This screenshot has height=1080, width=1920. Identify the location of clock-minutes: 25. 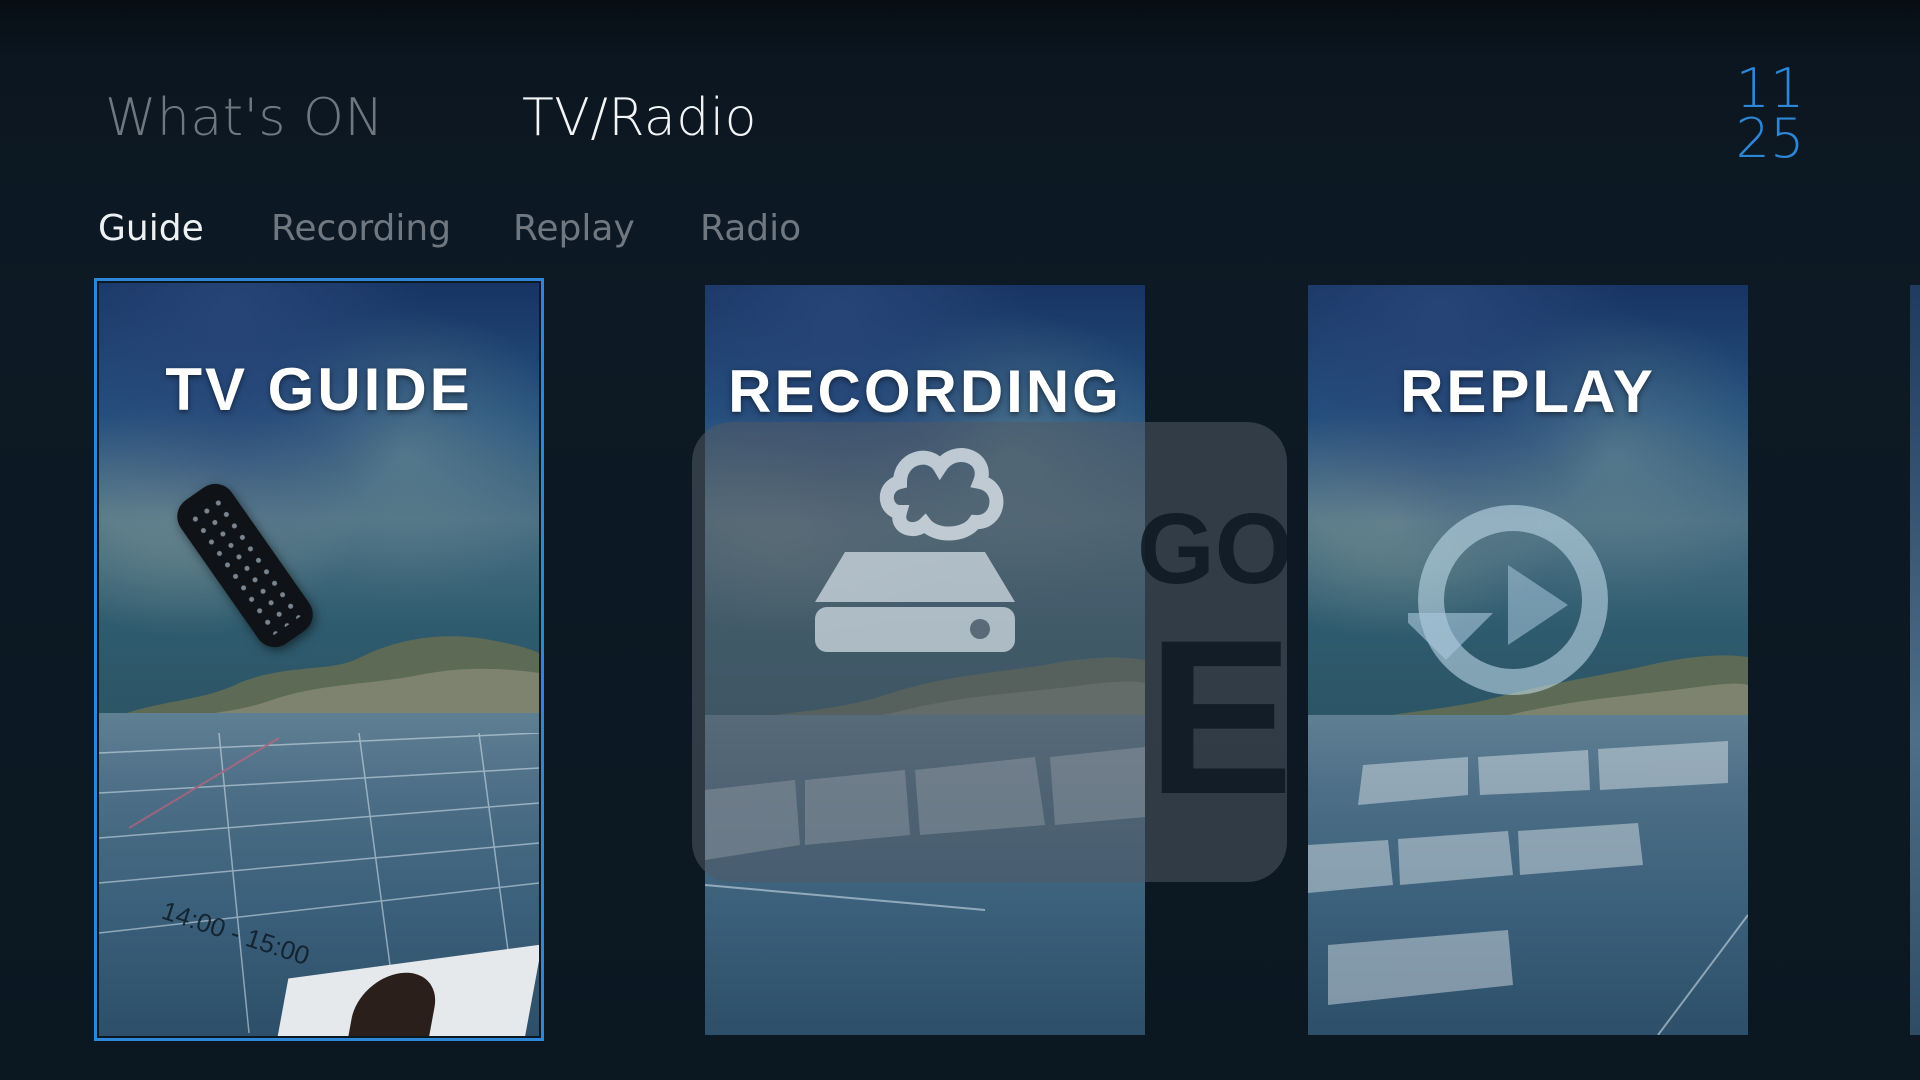
(1770, 138).